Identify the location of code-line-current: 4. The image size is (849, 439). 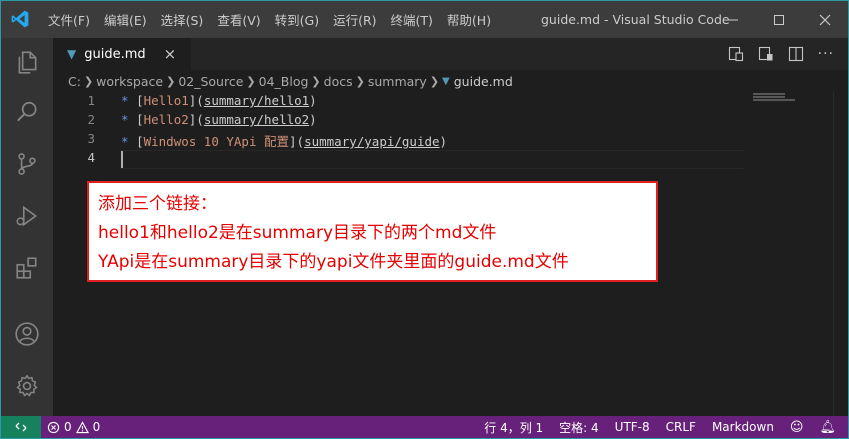
(398, 159).